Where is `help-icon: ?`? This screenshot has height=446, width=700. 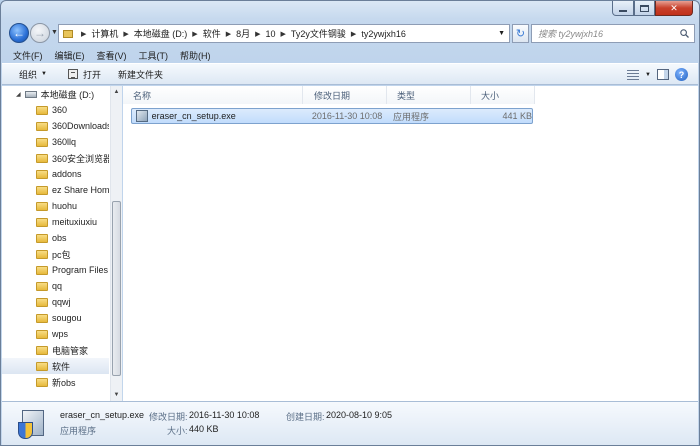 help-icon: ? is located at coordinates (681, 74).